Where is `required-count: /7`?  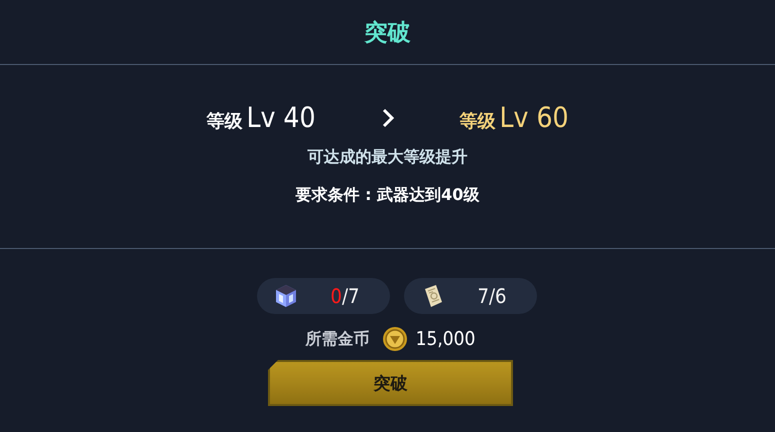 required-count: /7 is located at coordinates (351, 296).